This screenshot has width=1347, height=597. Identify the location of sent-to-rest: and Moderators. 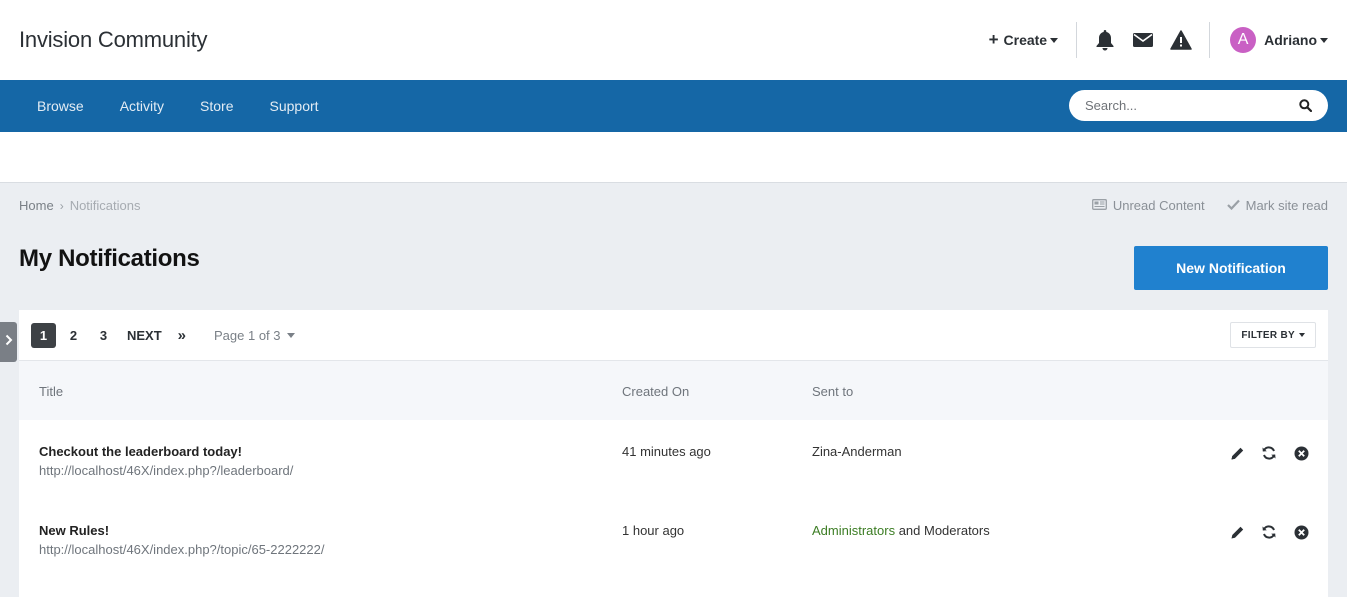
(942, 530).